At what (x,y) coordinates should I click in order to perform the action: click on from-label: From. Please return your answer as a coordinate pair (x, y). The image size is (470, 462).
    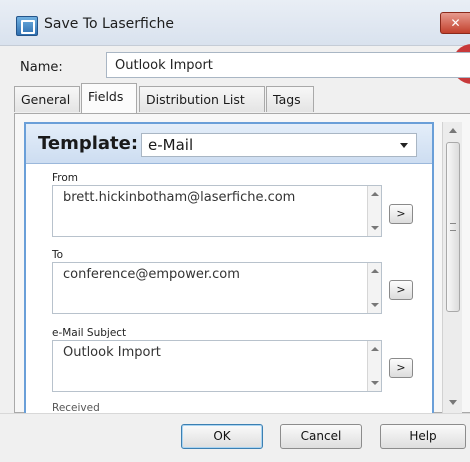
    Looking at the image, I should click on (65, 178).